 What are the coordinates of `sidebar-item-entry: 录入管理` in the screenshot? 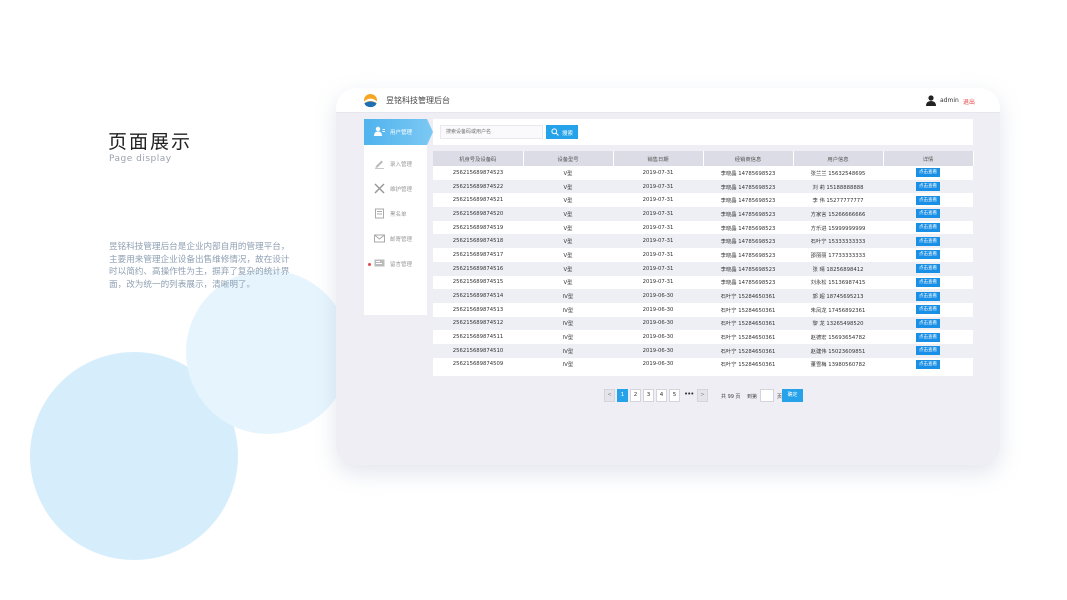 It's located at (395, 164).